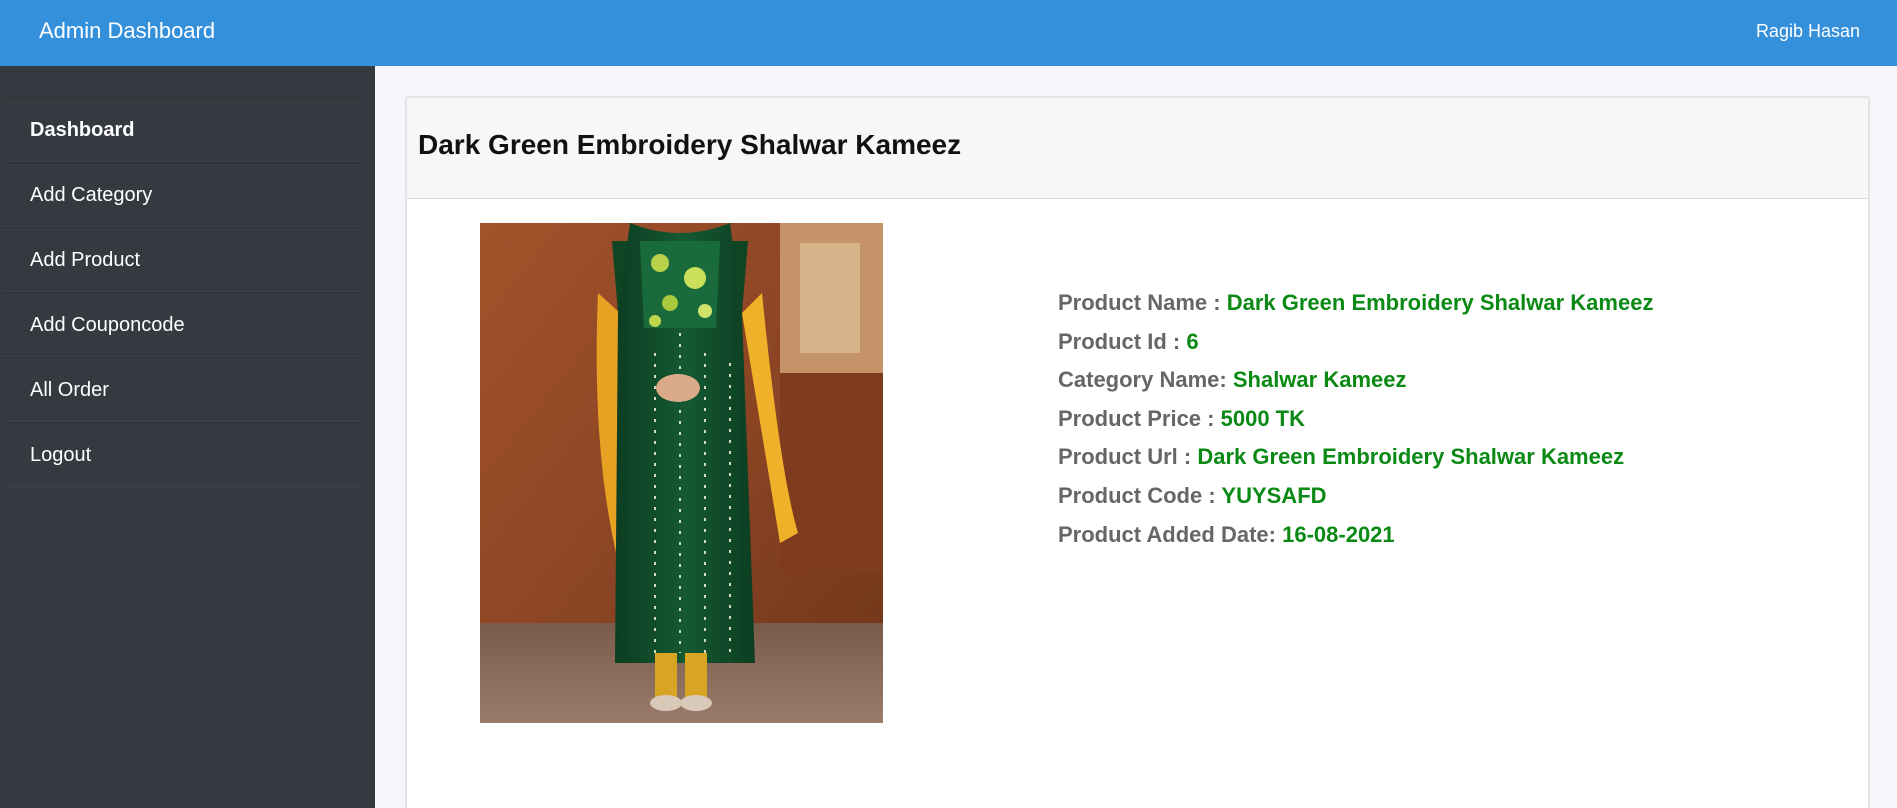  What do you see at coordinates (1137, 148) in the screenshot?
I see `card-header: Dark Green Embroidery Shalwar Kameez` at bounding box center [1137, 148].